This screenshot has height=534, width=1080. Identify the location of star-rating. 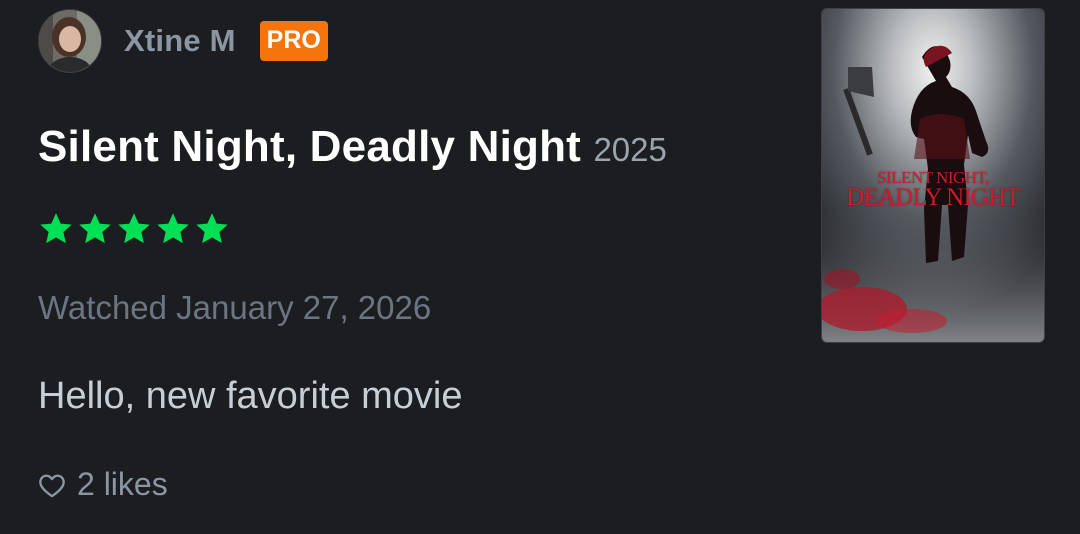
(134, 229).